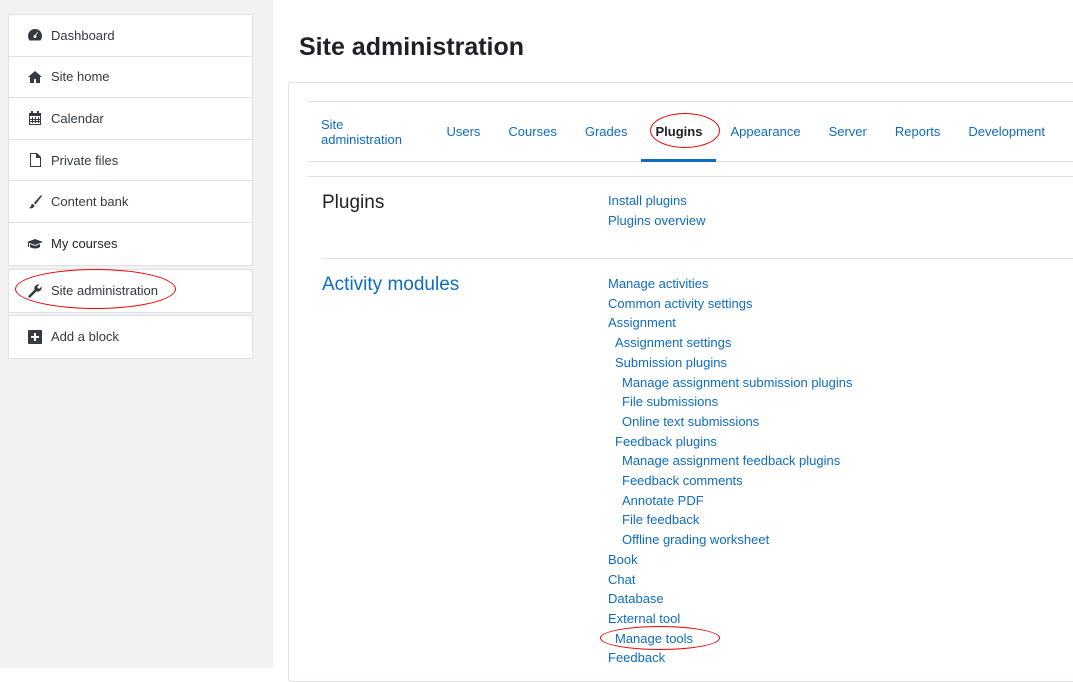 The width and height of the screenshot is (1073, 682). I want to click on admin-link: Install plugins, so click(657, 201).